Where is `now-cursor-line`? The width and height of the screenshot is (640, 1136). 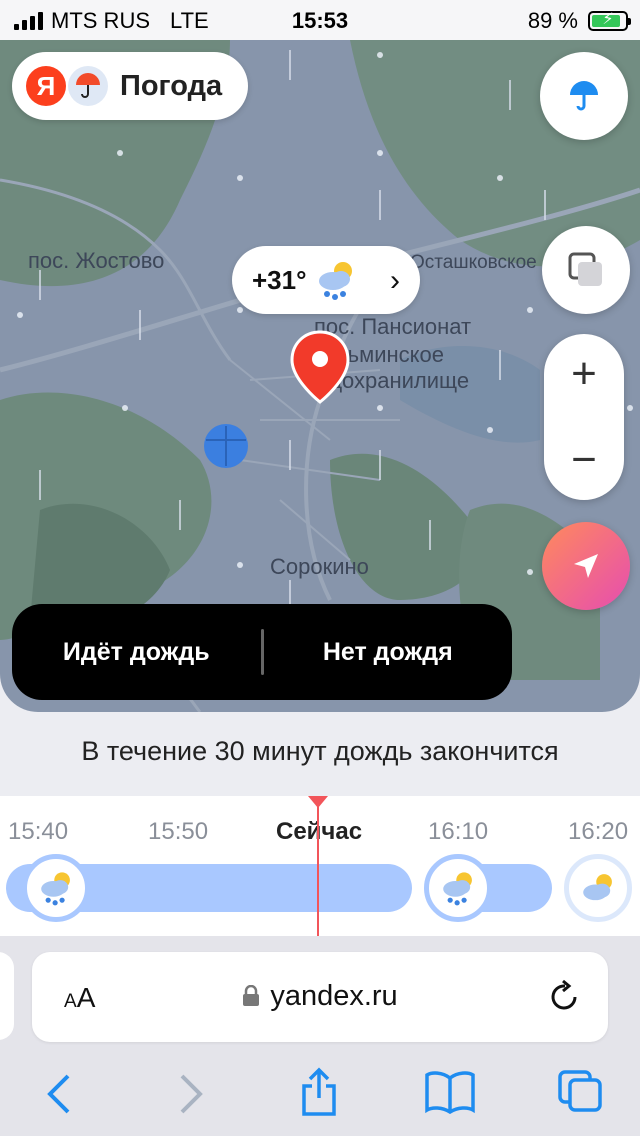
now-cursor-line is located at coordinates (318, 866).